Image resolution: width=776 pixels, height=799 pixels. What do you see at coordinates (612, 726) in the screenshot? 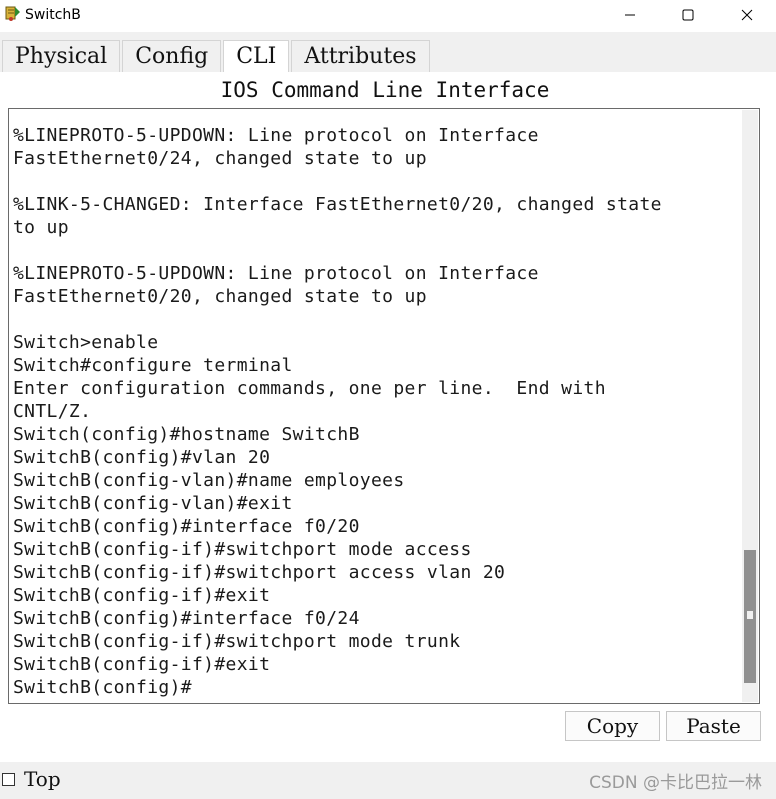
I see `copy-button: Copy` at bounding box center [612, 726].